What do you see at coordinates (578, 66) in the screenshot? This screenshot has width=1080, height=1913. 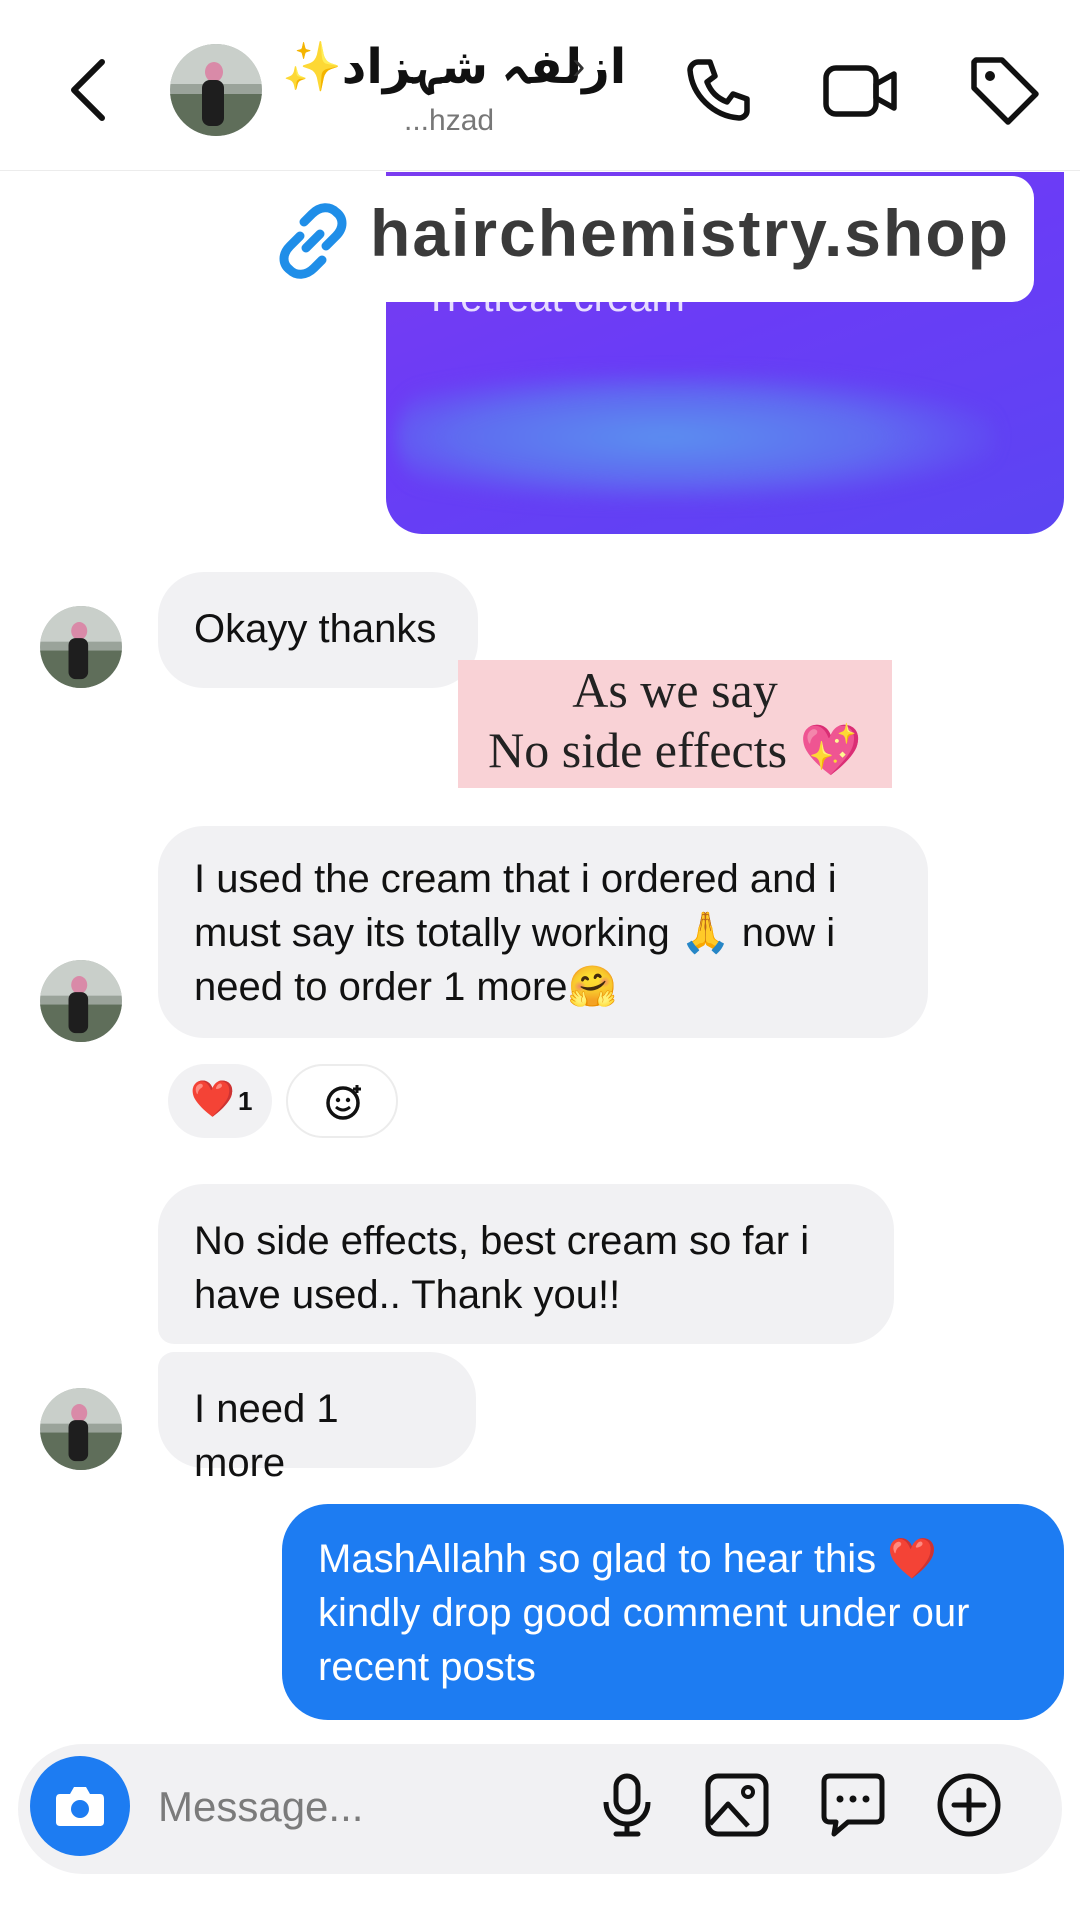 I see `chevron-right-icon: ›` at bounding box center [578, 66].